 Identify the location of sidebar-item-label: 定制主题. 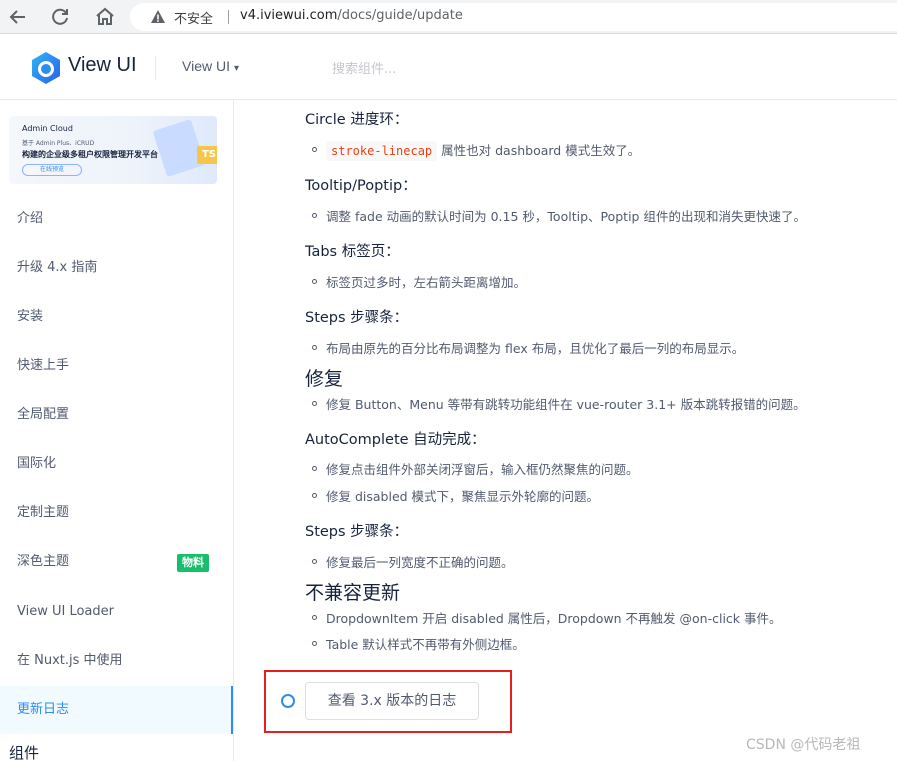
(43, 512).